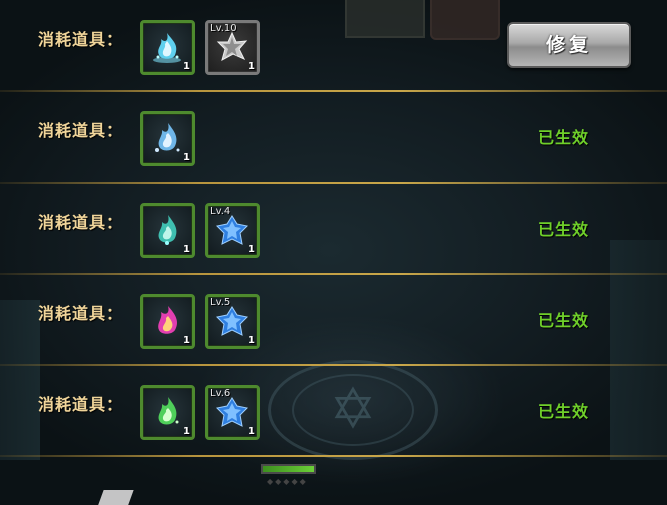  I want to click on item-slot: Lv.4 1, so click(232, 230).